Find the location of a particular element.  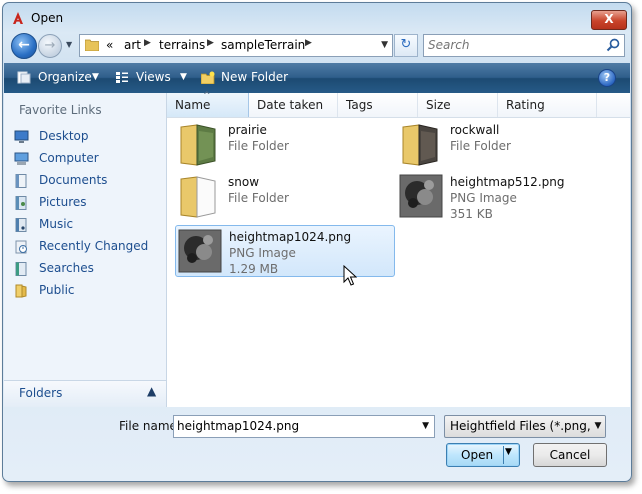

file-item-rockwall: rockwall File Folder is located at coordinates (506, 144).